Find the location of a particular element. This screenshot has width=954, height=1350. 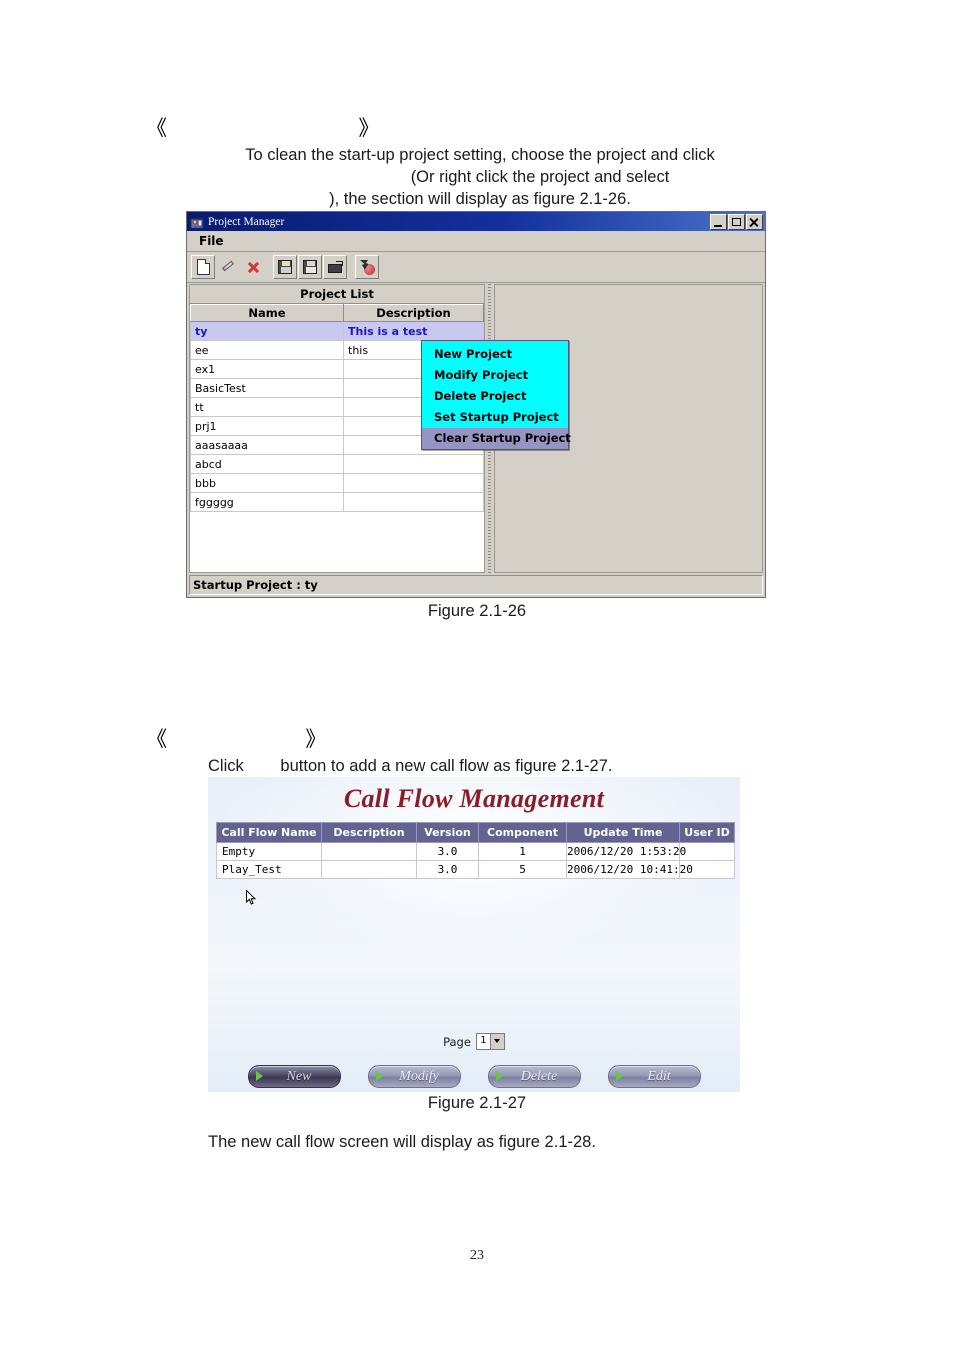

project-name-cell: fggggg is located at coordinates (267, 502).